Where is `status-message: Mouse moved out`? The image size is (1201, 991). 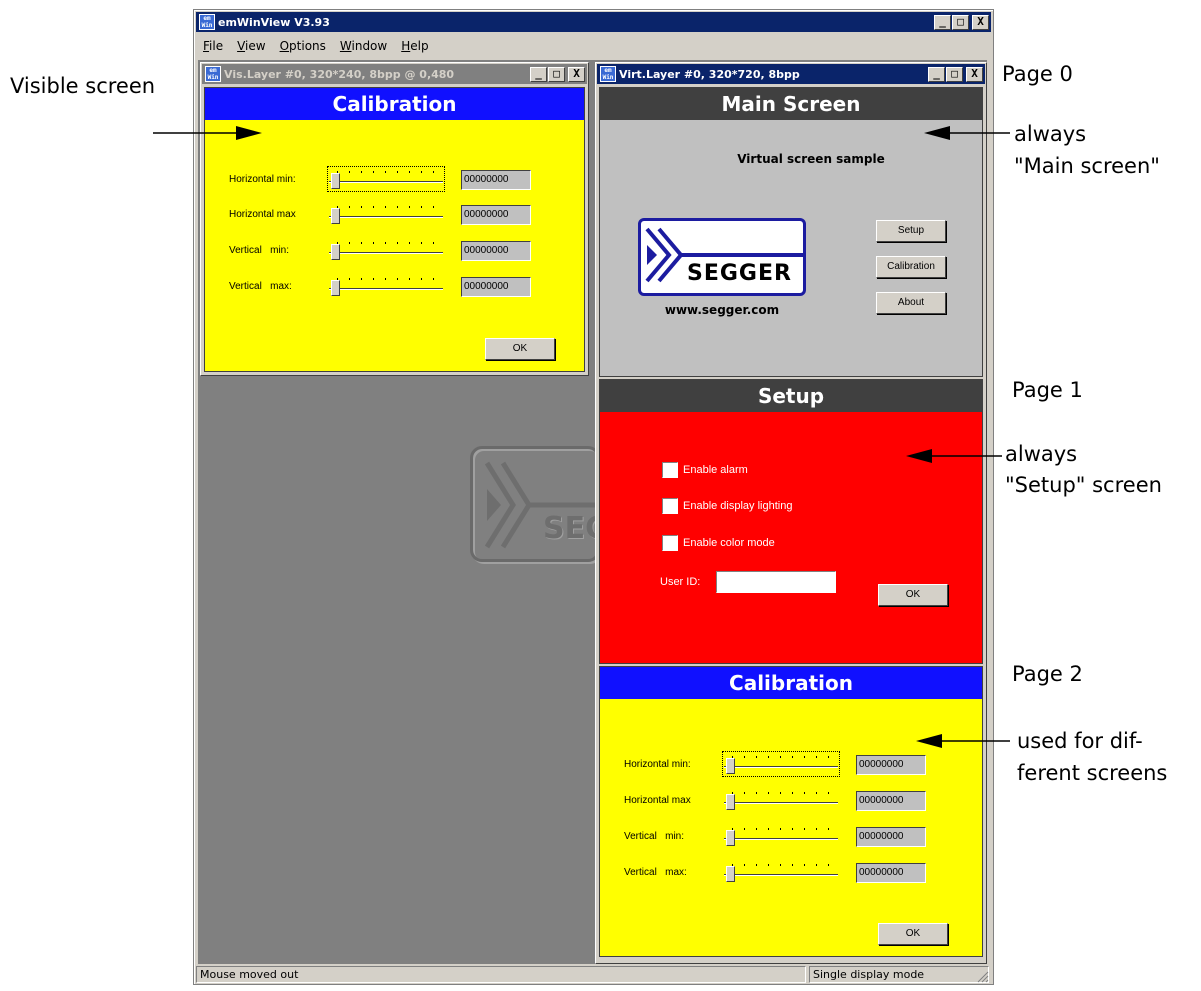 status-message: Mouse moved out is located at coordinates (501, 974).